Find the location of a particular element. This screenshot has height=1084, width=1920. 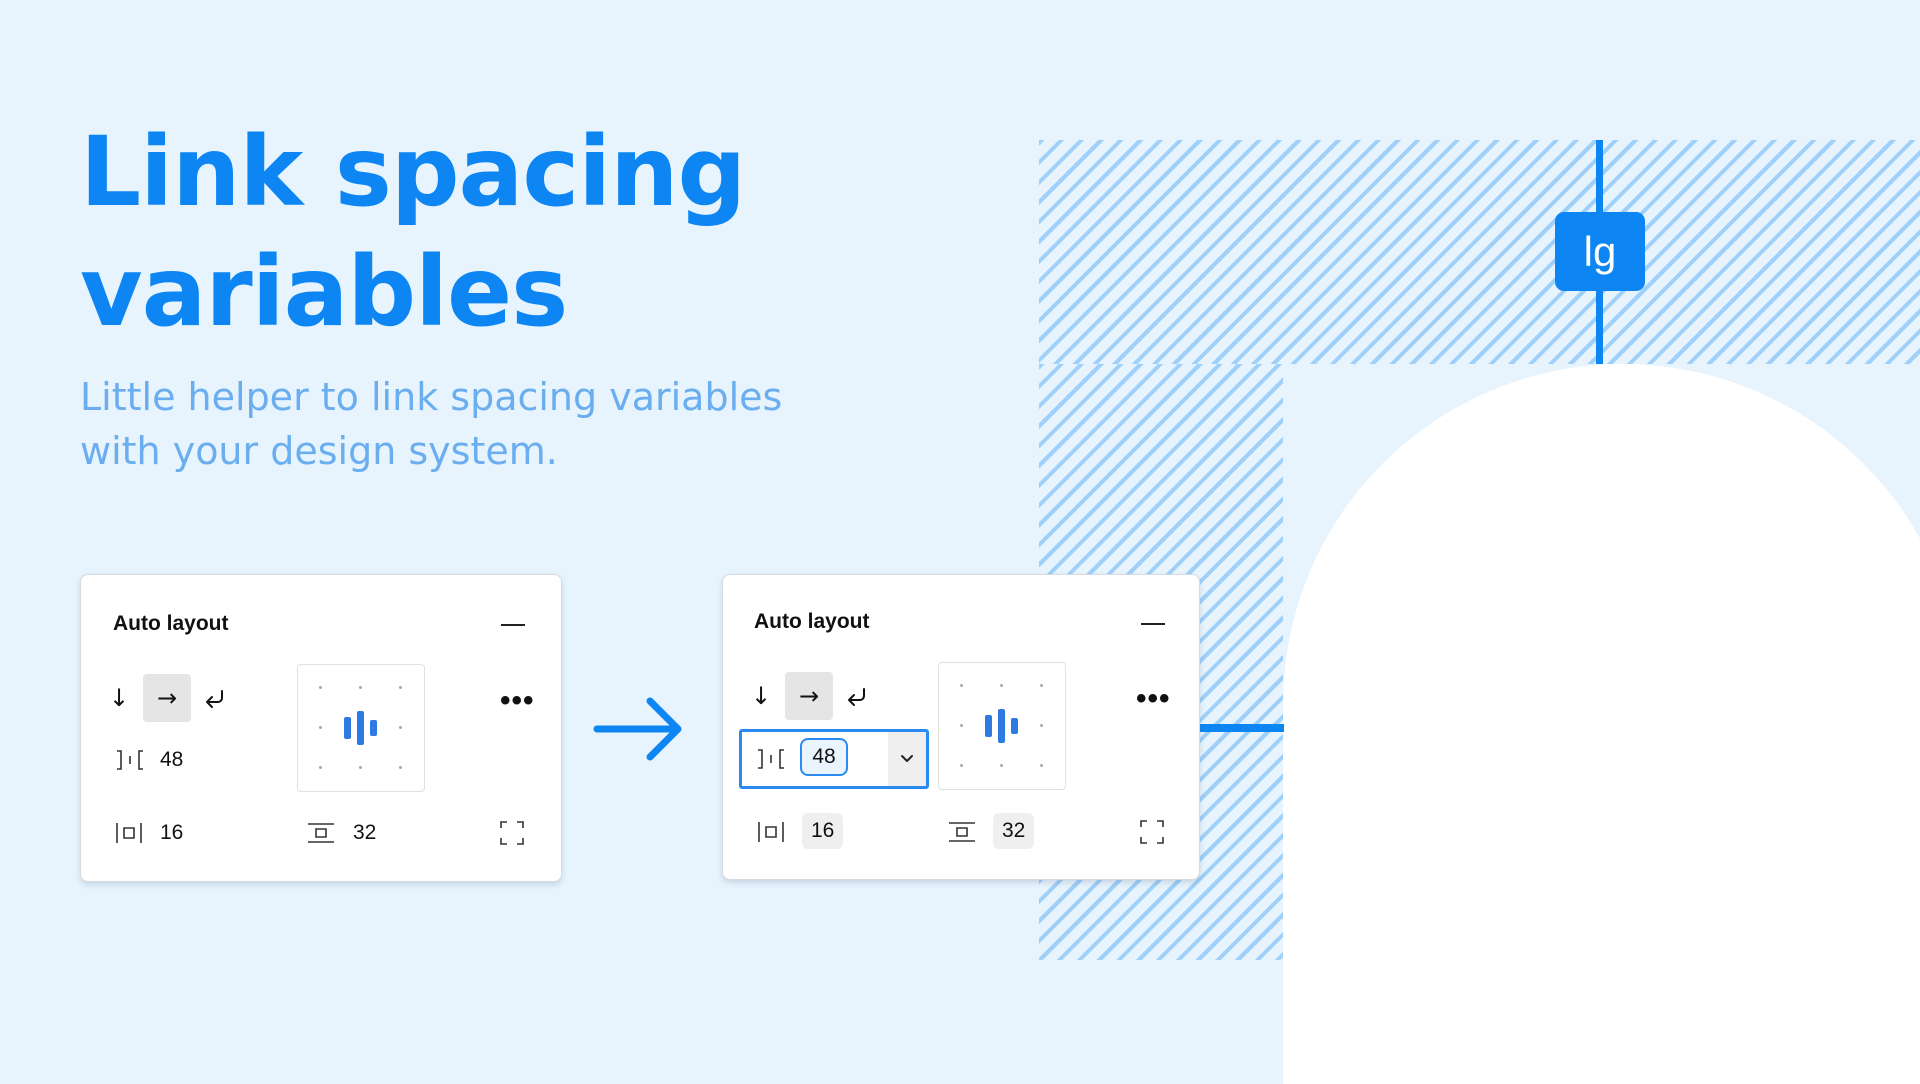

arrow-right-icon is located at coordinates (637, 729).